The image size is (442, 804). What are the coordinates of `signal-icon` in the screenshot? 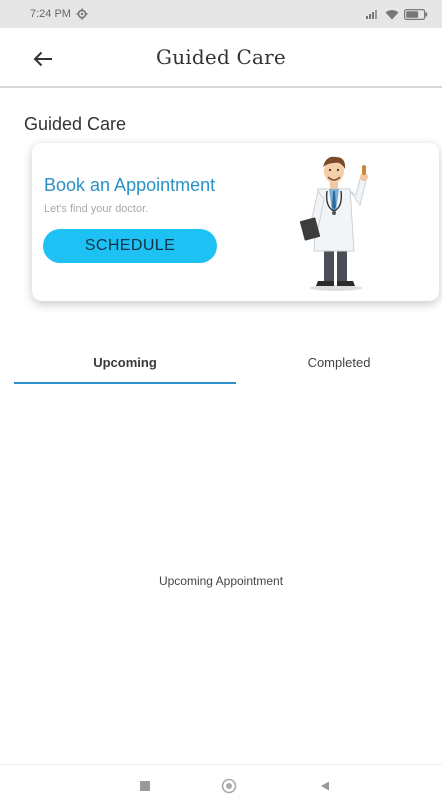 It's located at (371, 14).